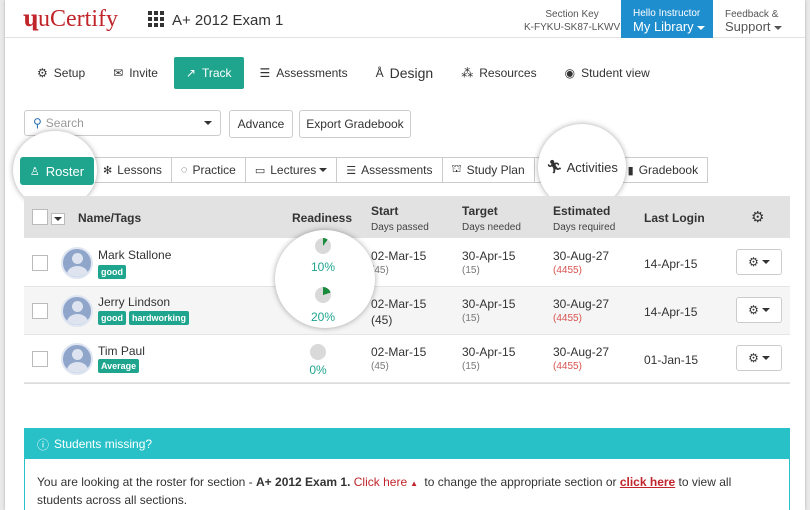 The height and width of the screenshot is (510, 810). What do you see at coordinates (156, 19) in the screenshot?
I see `apps-grid-icon` at bounding box center [156, 19].